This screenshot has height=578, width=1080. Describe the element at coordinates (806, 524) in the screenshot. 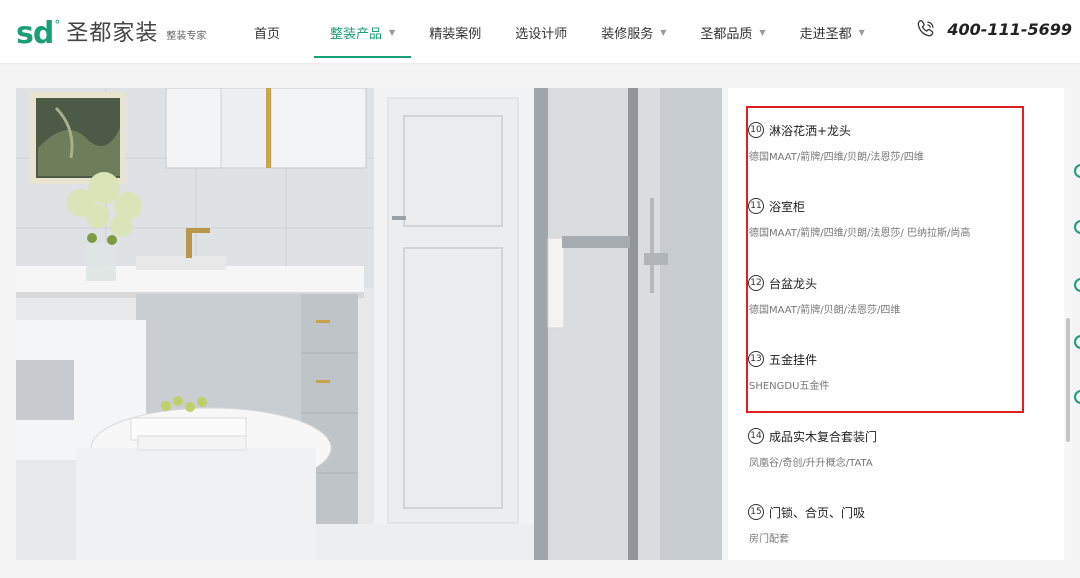

I see `list-item: 15 门锁、合页、门吸 房门配套` at that location.